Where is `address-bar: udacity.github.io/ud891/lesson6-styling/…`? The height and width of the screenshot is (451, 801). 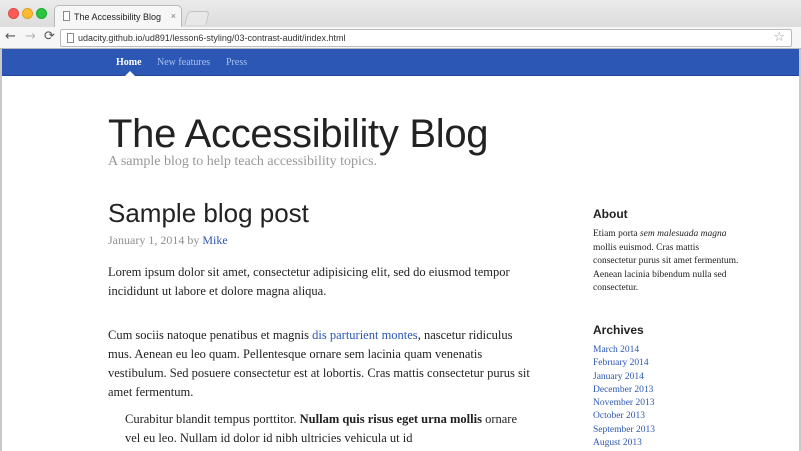
address-bar: udacity.github.io/ud891/lesson6-styling/… is located at coordinates (426, 38).